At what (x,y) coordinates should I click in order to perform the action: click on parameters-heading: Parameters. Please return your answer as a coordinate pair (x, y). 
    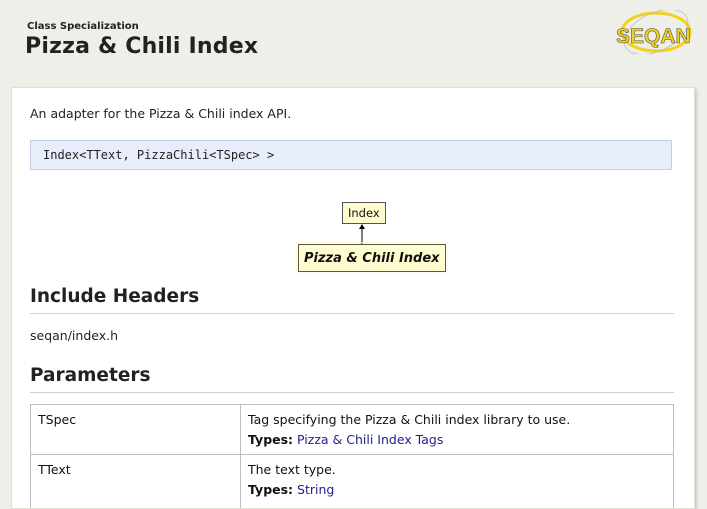
    Looking at the image, I should click on (352, 379).